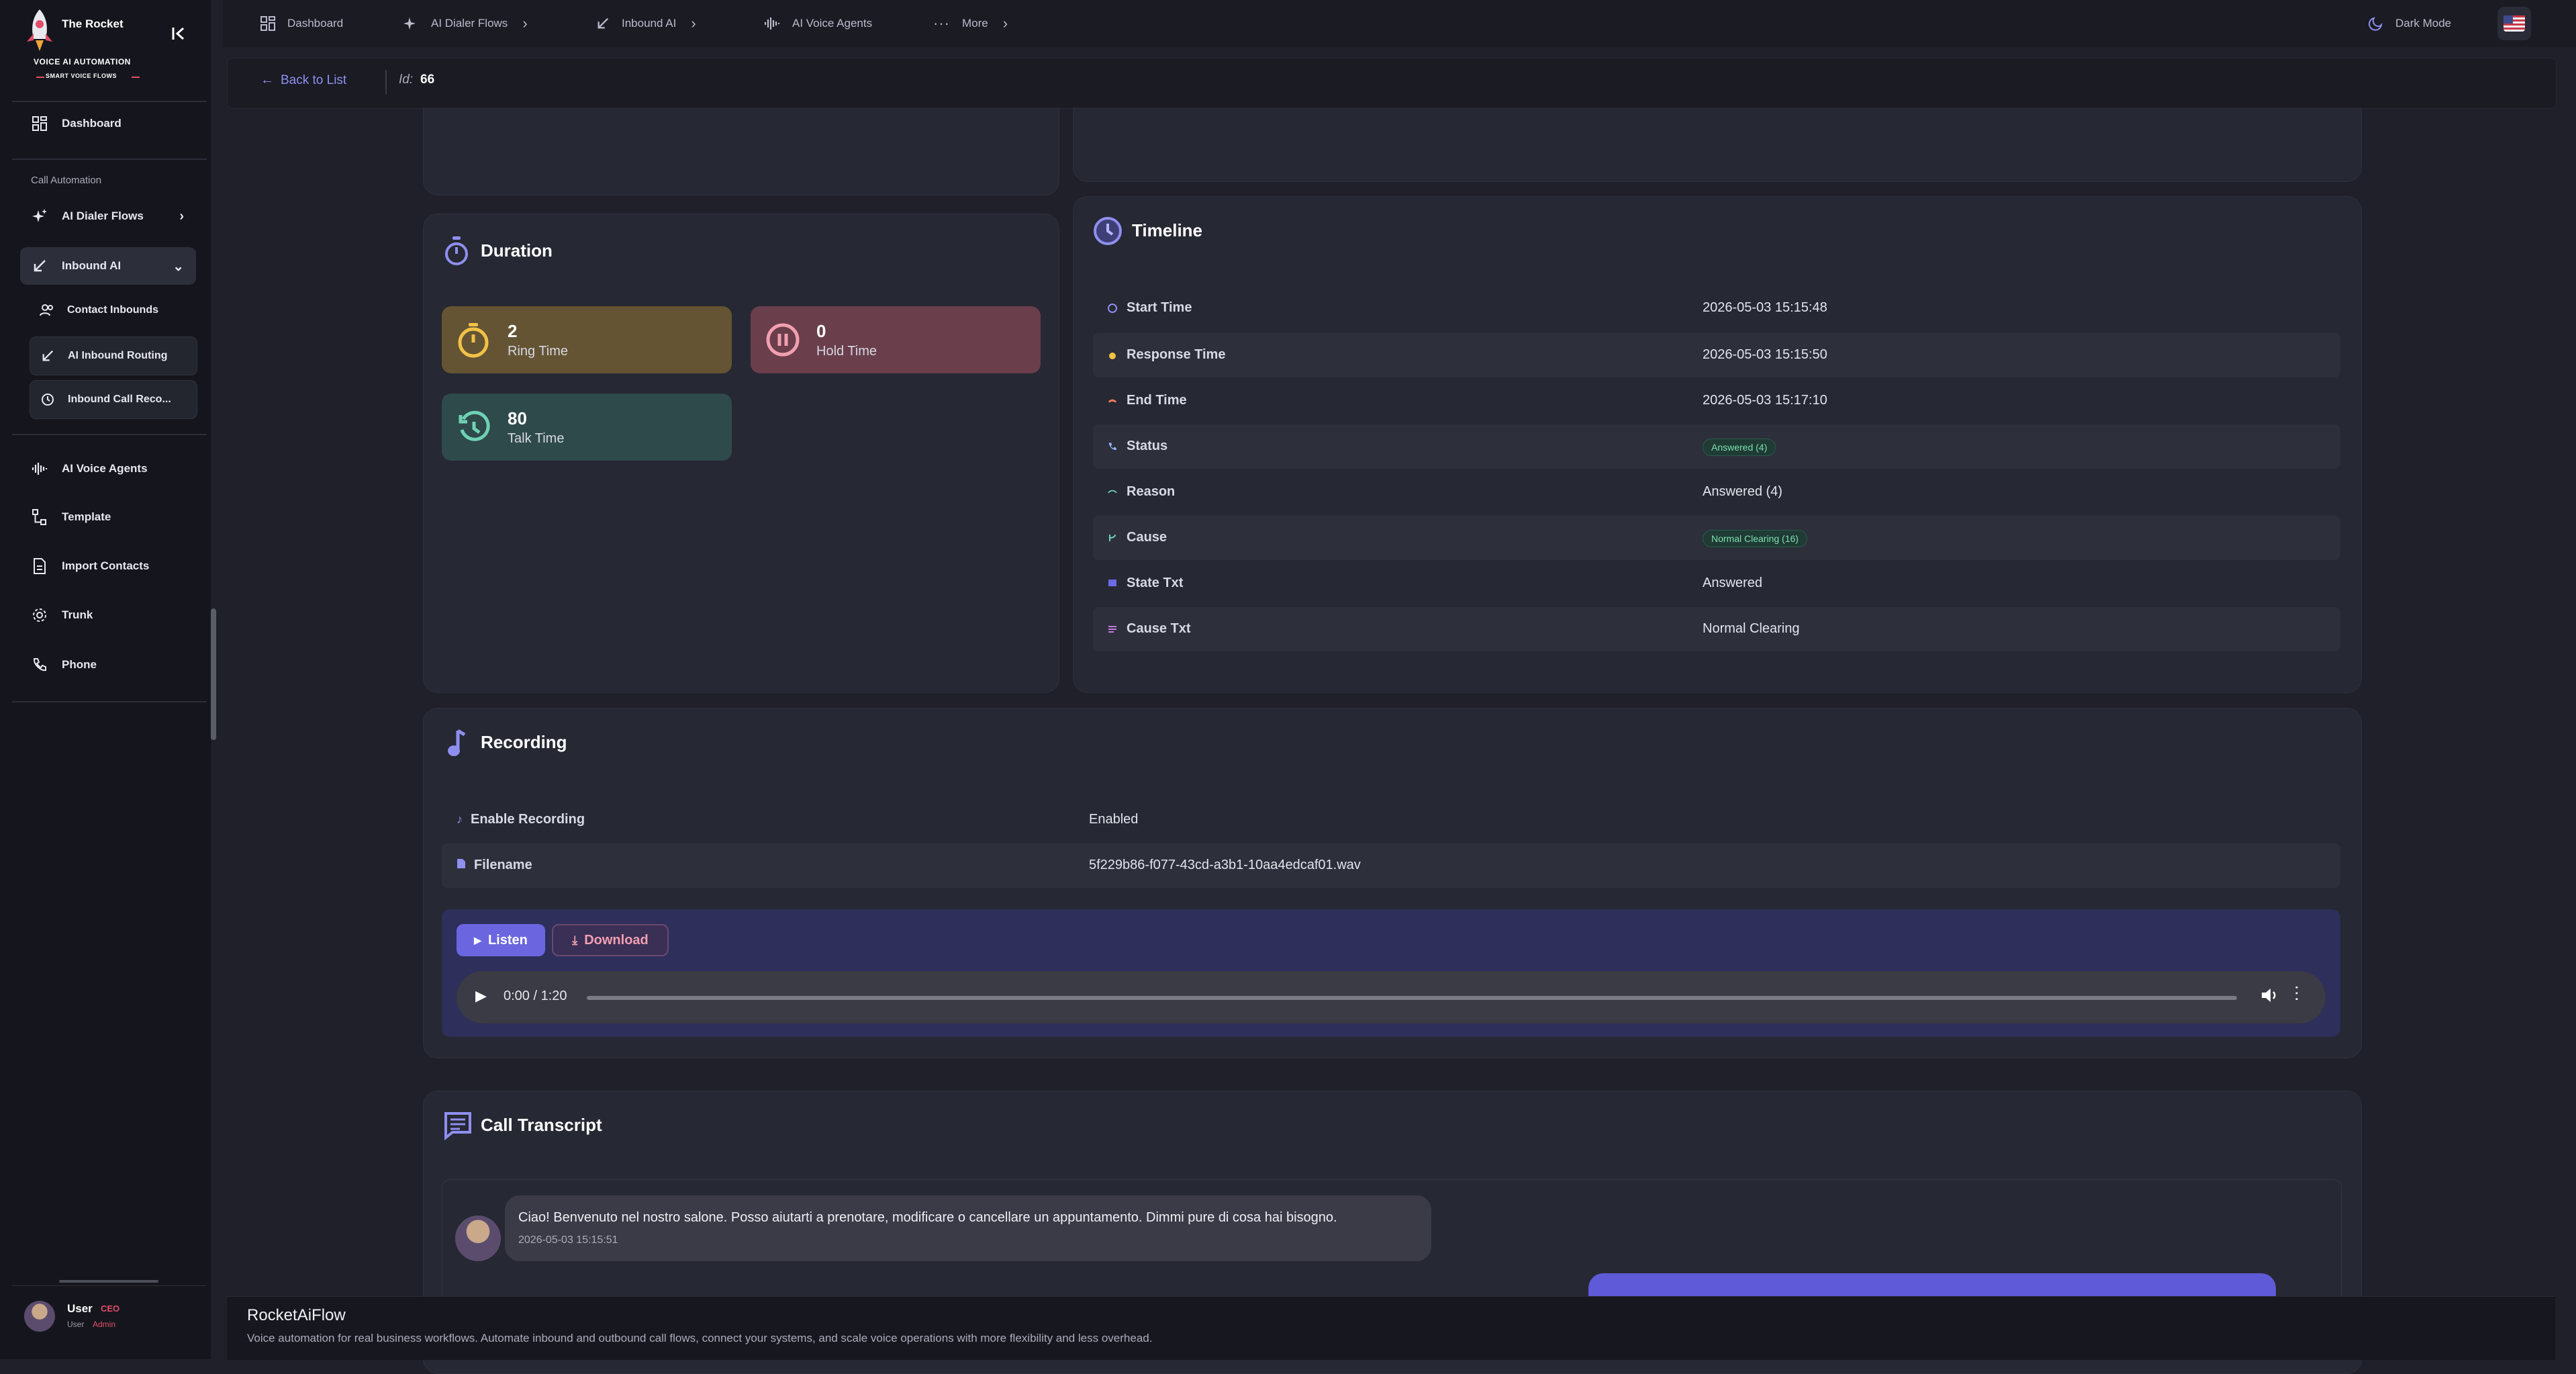 The width and height of the screenshot is (2576, 1374). I want to click on timeline-row: Start Time 2026-05-03 15:15:48, so click(1716, 308).